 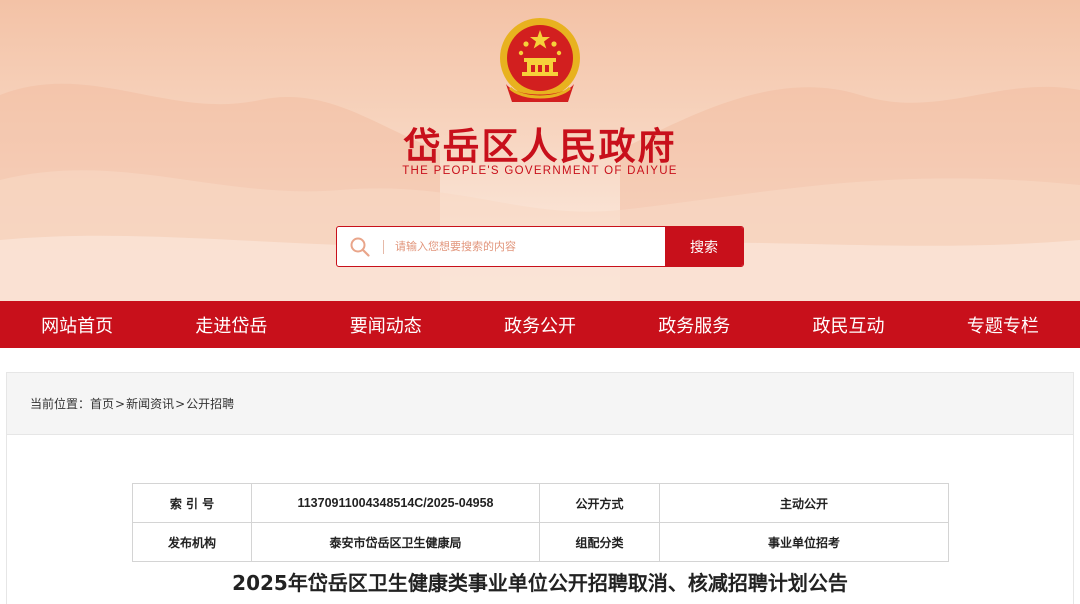 What do you see at coordinates (395, 542) in the screenshot?
I see `publisher-value: 泰安市岱岳区卫生健康局` at bounding box center [395, 542].